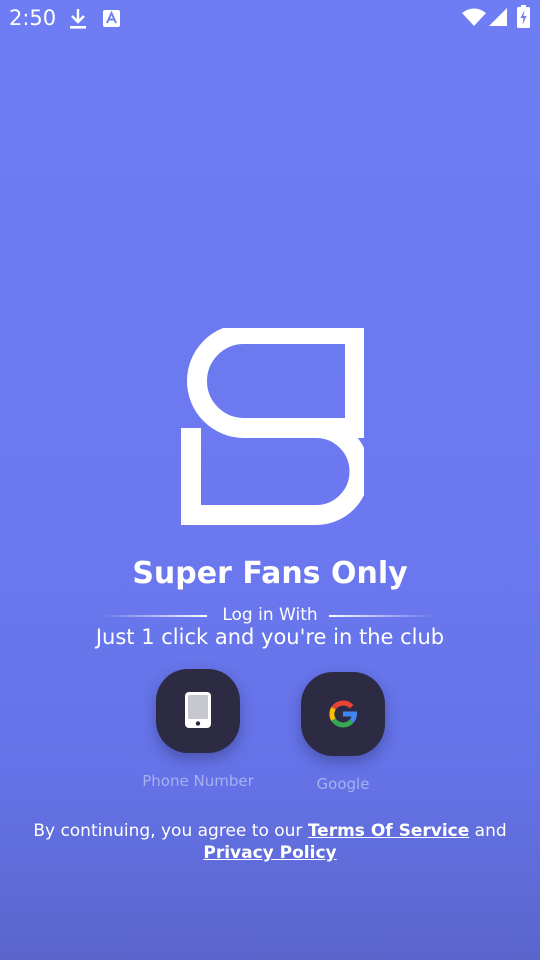 This screenshot has width=540, height=960. What do you see at coordinates (272, 426) in the screenshot?
I see `superfans-s-logo-icon` at bounding box center [272, 426].